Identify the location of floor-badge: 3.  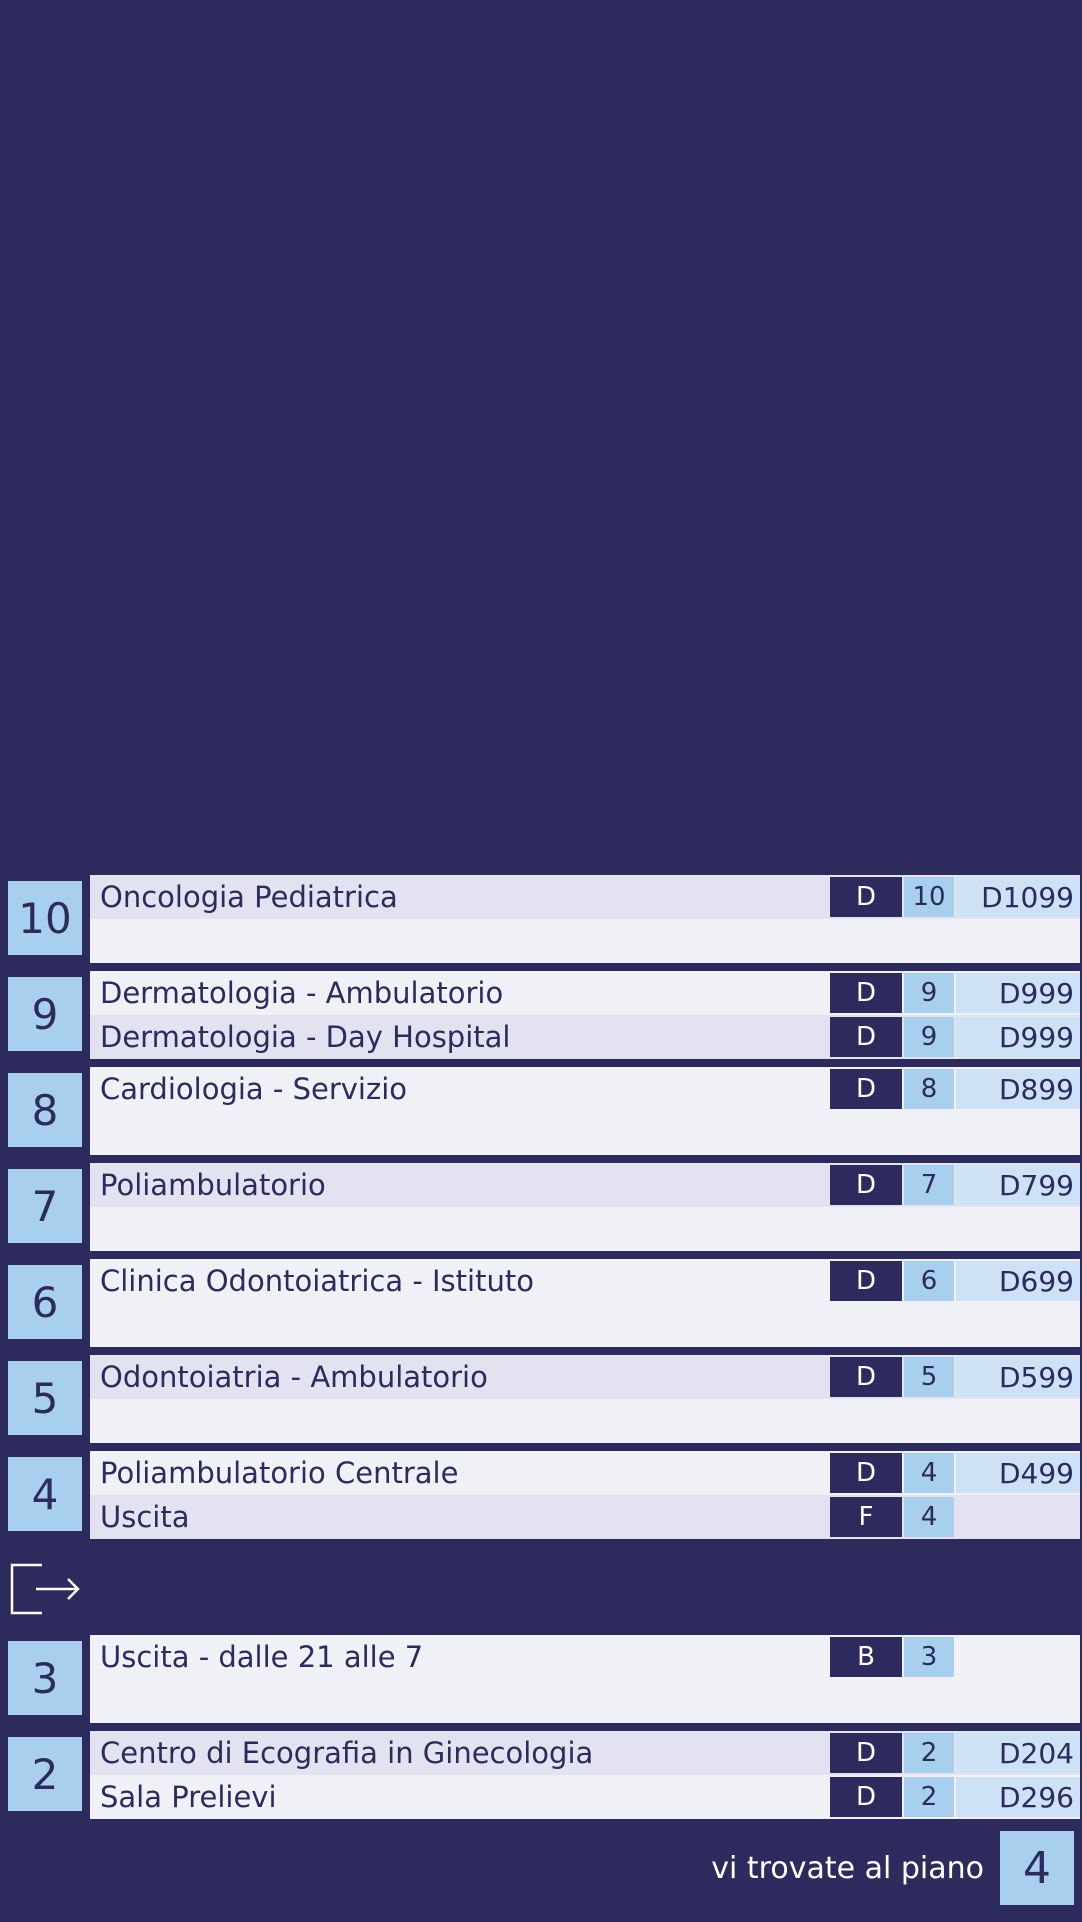
(929, 1657).